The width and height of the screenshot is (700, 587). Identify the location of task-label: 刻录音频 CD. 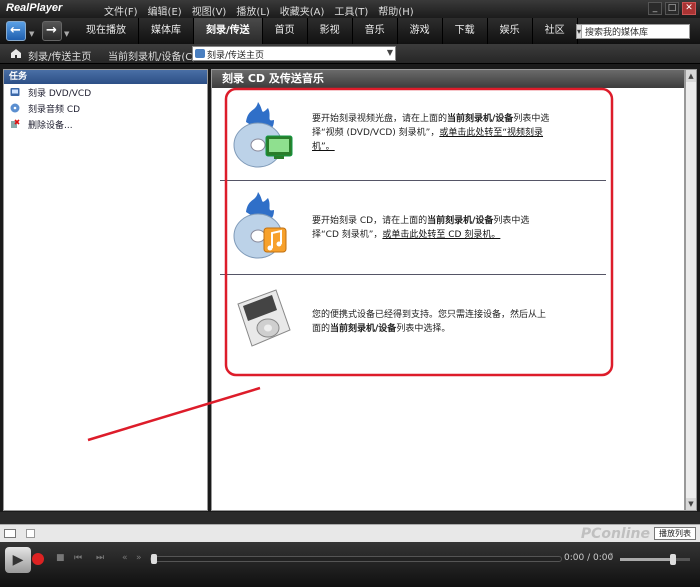
(54, 109).